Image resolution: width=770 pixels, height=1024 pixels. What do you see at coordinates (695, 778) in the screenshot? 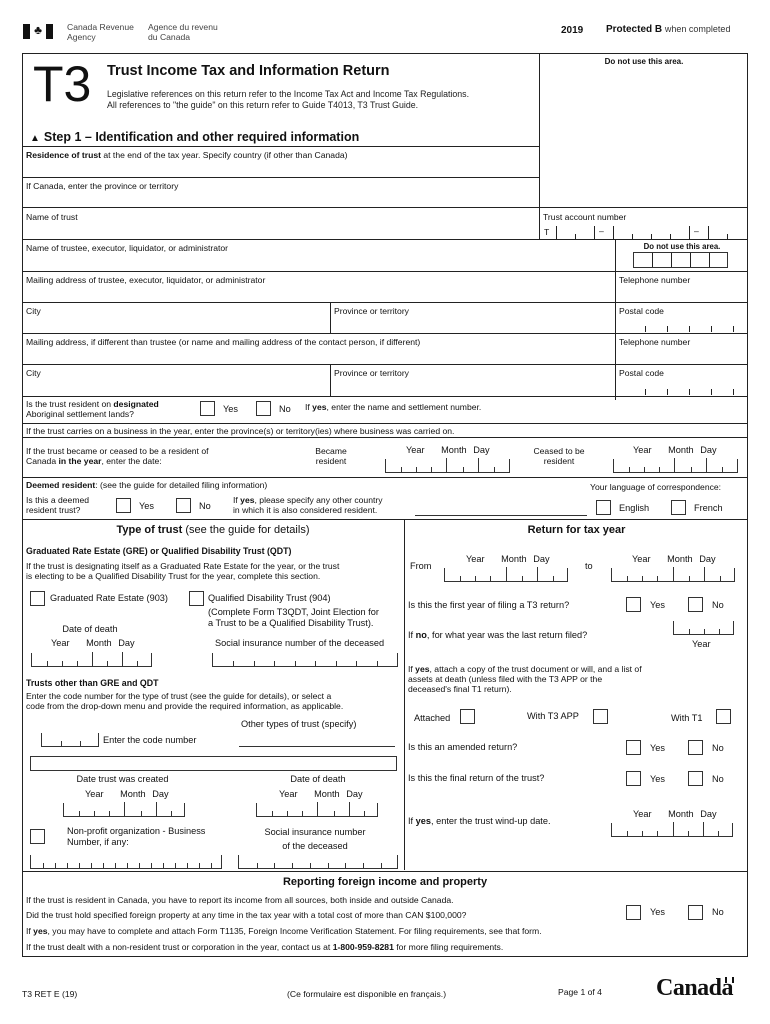
I see `final-no-checkbox` at bounding box center [695, 778].